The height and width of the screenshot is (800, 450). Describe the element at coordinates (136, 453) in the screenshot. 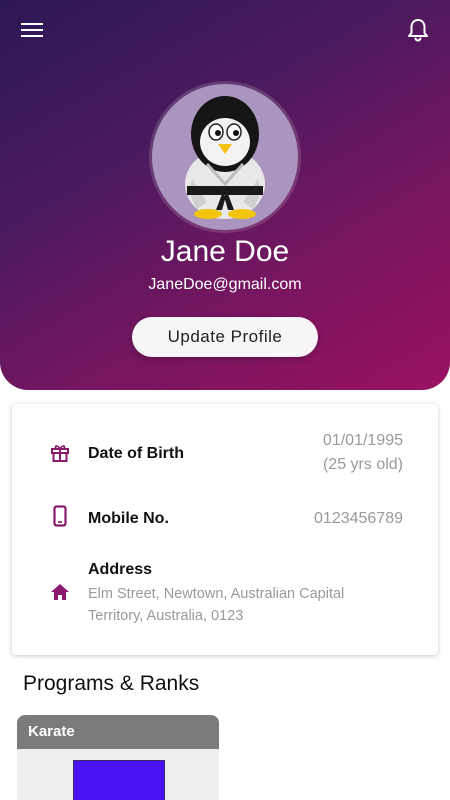

I see `dob-label: Date of Birth` at that location.